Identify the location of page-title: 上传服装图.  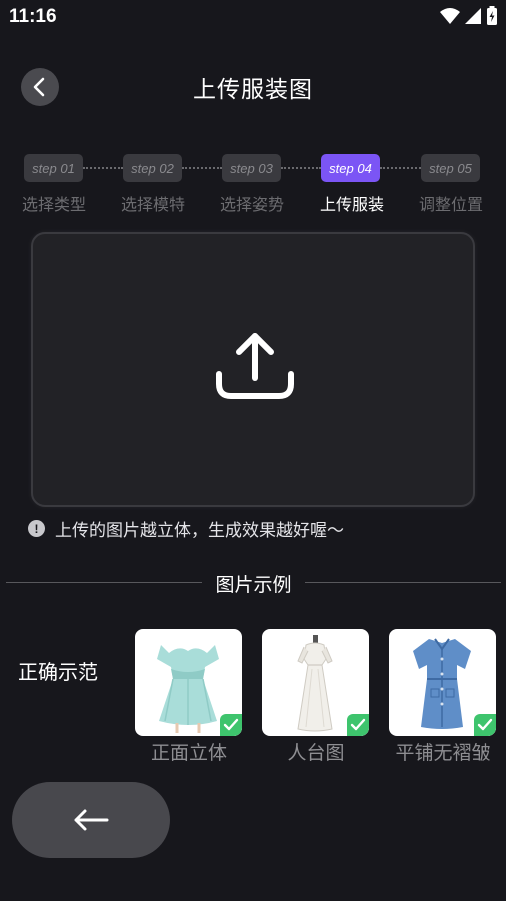
(253, 90).